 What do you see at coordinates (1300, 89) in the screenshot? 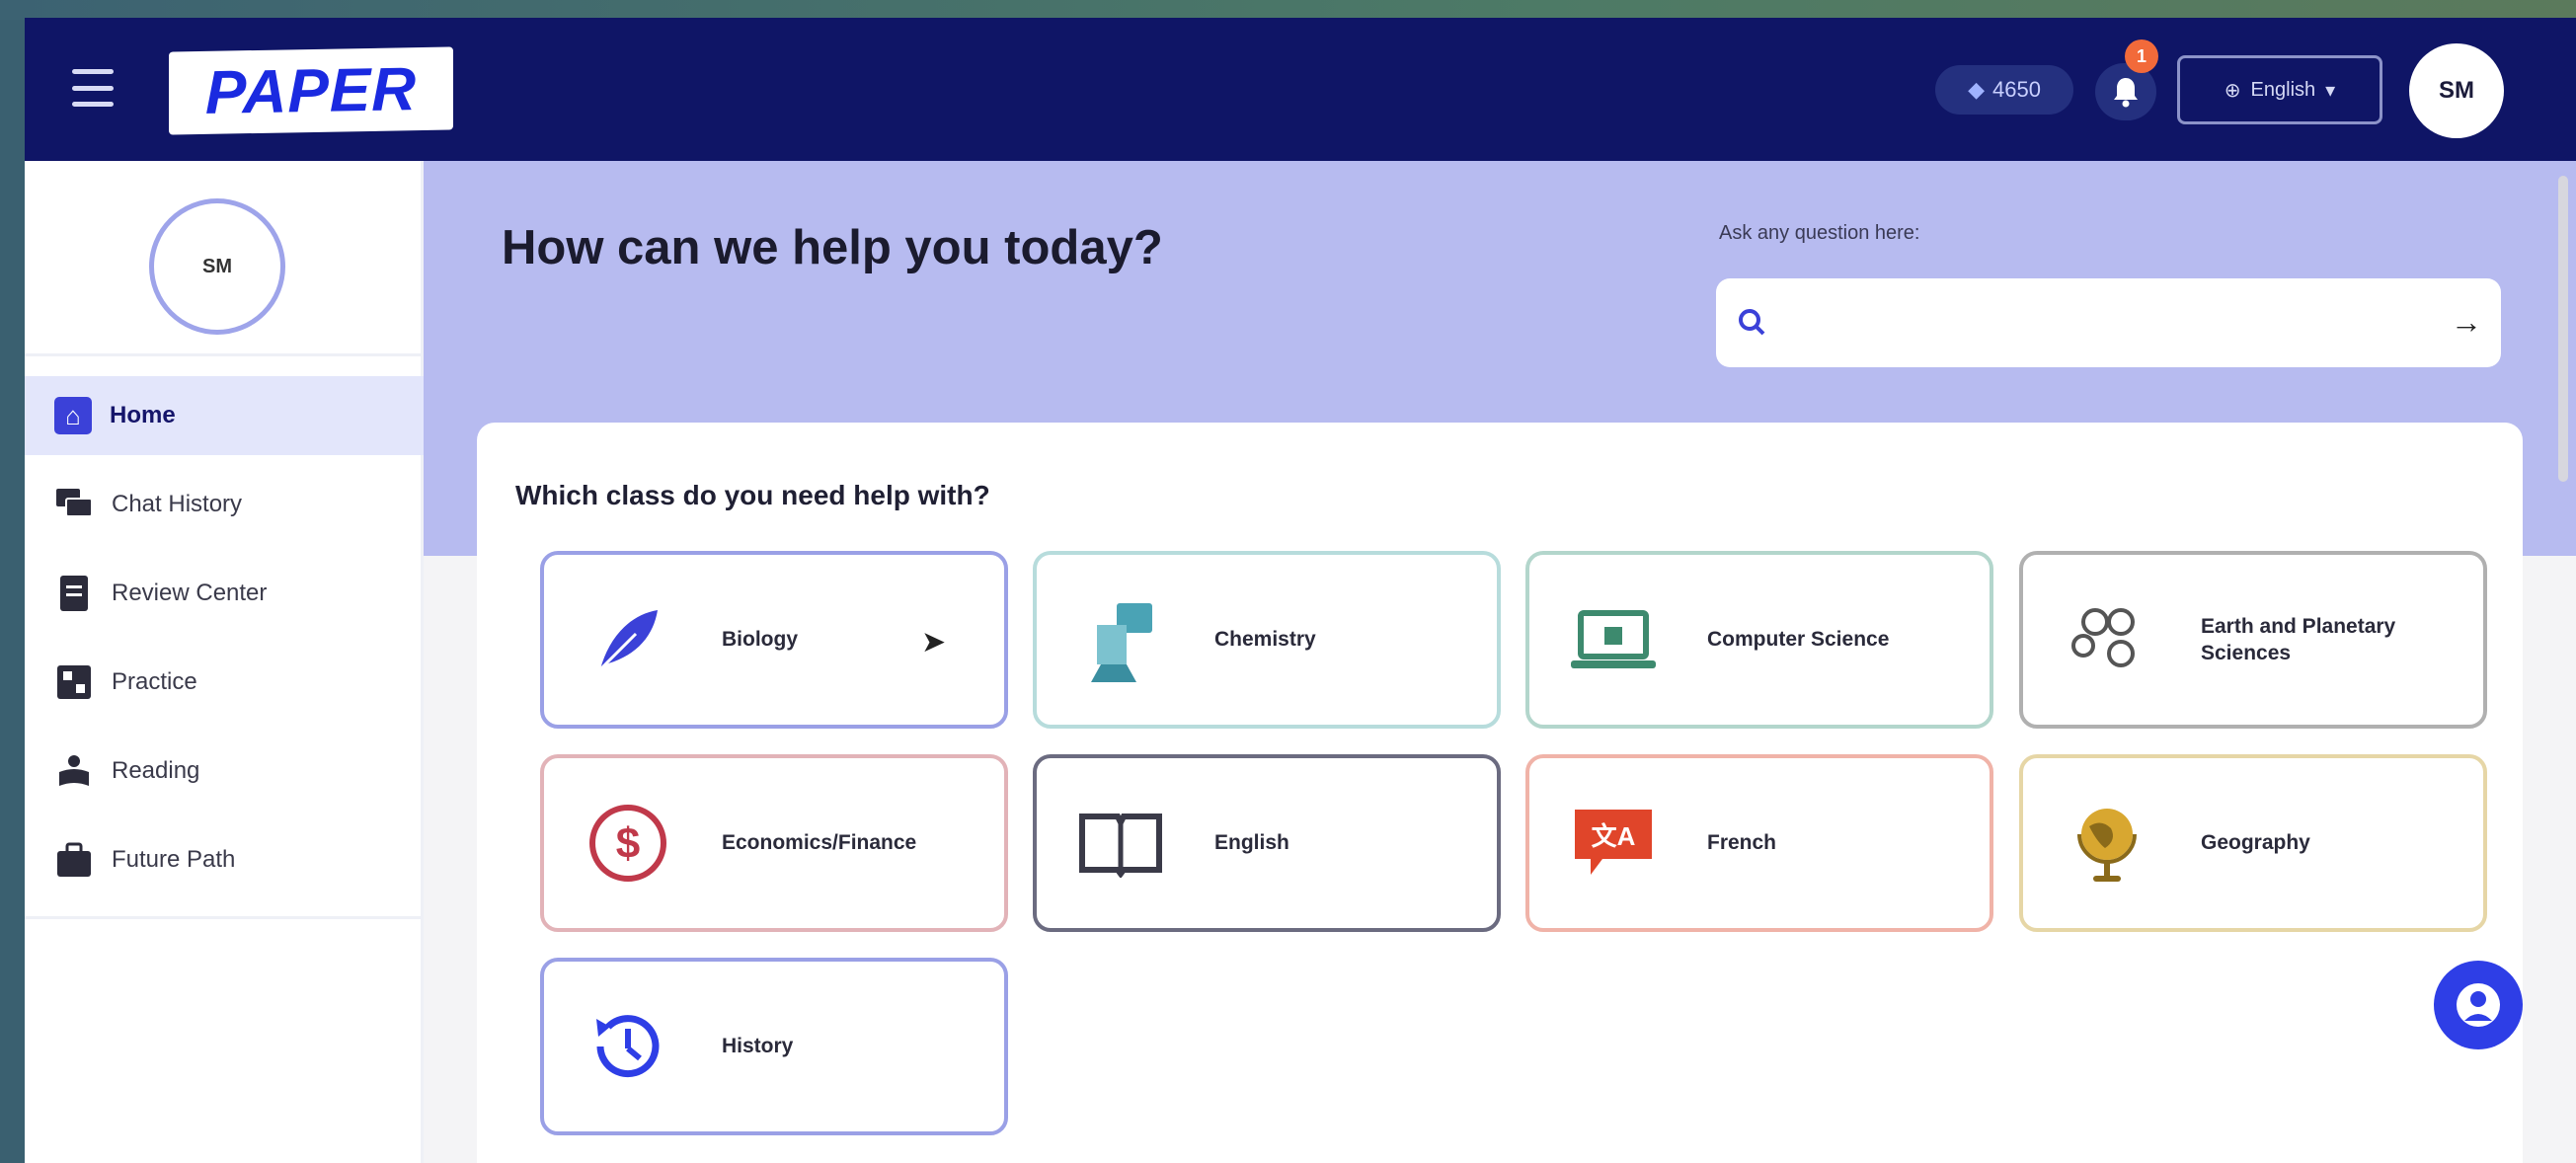
I see `top-header: PAPER ◆ 4650 1 ⊕ English ▾ SM` at bounding box center [1300, 89].